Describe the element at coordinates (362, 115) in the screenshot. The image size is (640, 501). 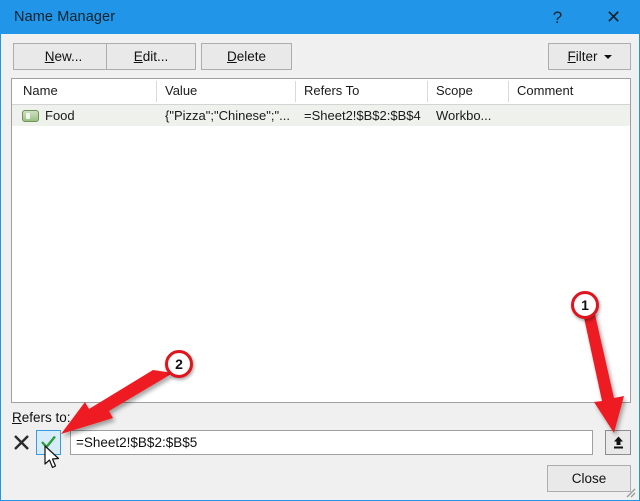
I see `cell-refers-to: =Sheet2!$B$2:$B$4` at that location.